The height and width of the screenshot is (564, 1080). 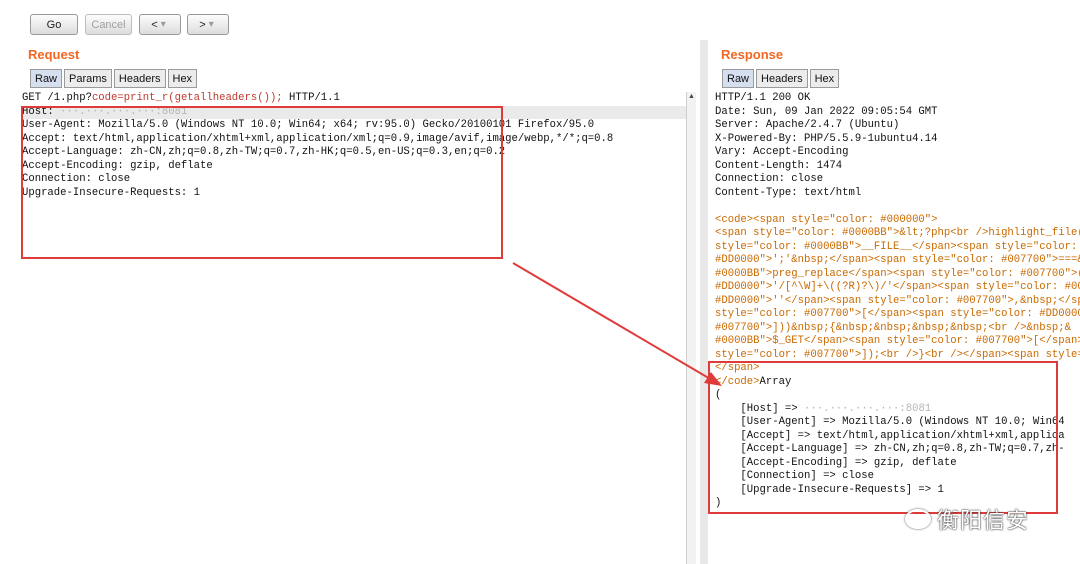 I want to click on annotation-arrow, so click(x=617, y=324).